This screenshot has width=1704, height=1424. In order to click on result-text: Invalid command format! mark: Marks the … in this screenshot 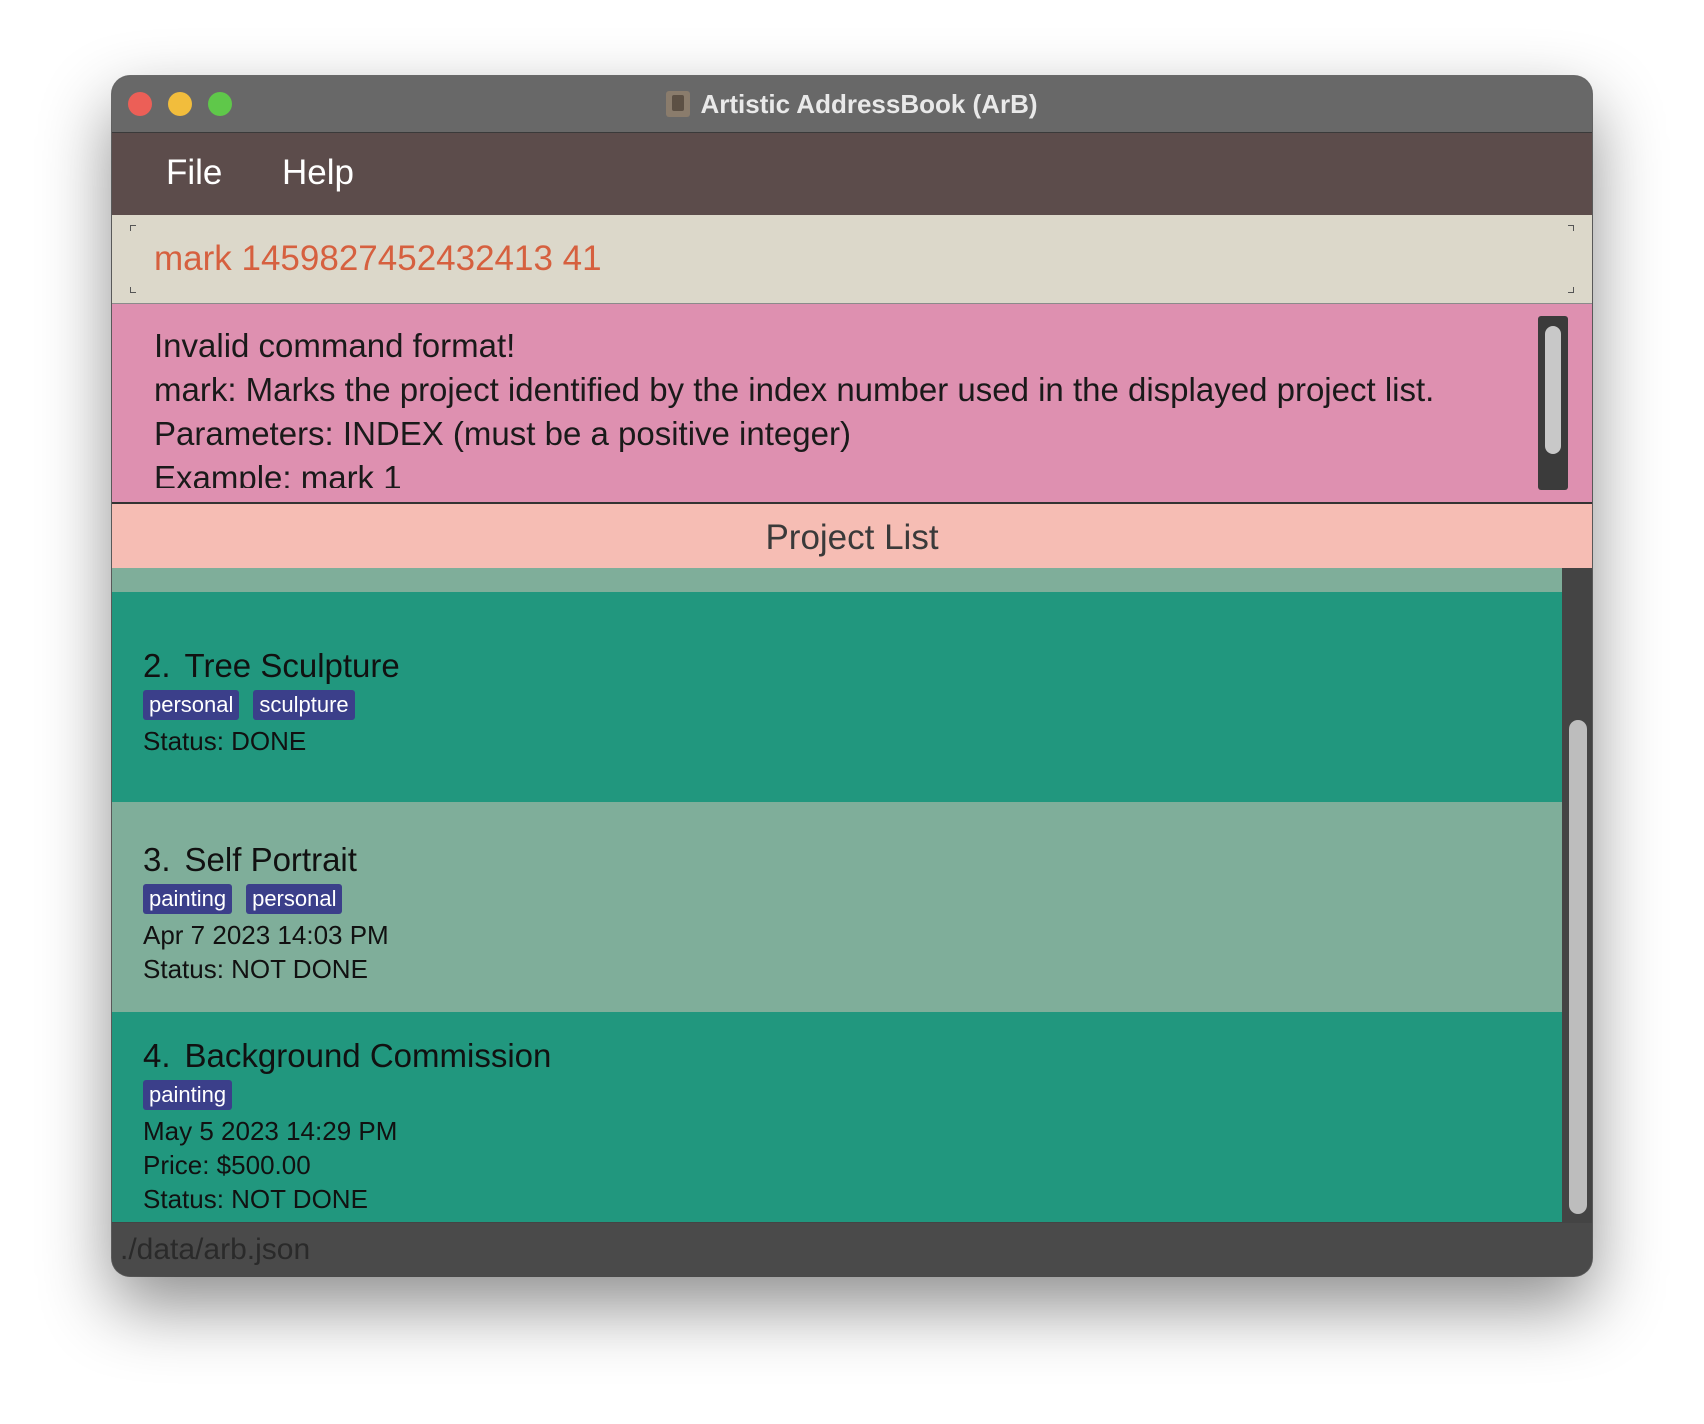, I will do `click(824, 406)`.